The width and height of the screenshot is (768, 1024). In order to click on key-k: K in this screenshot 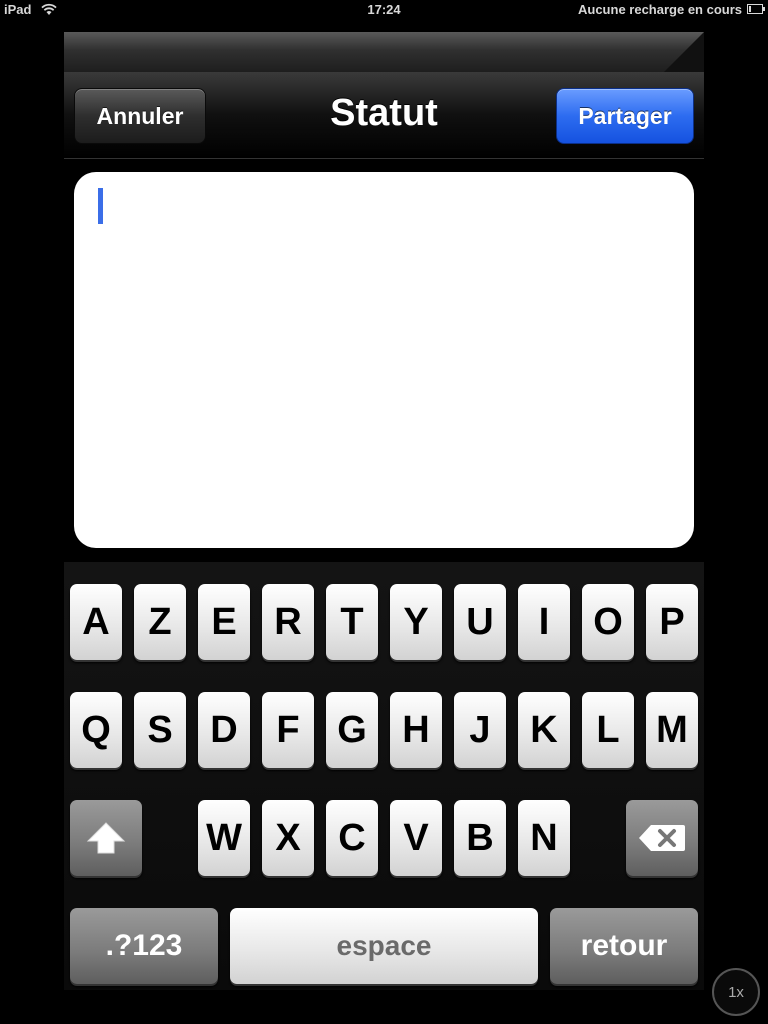, I will do `click(544, 730)`.